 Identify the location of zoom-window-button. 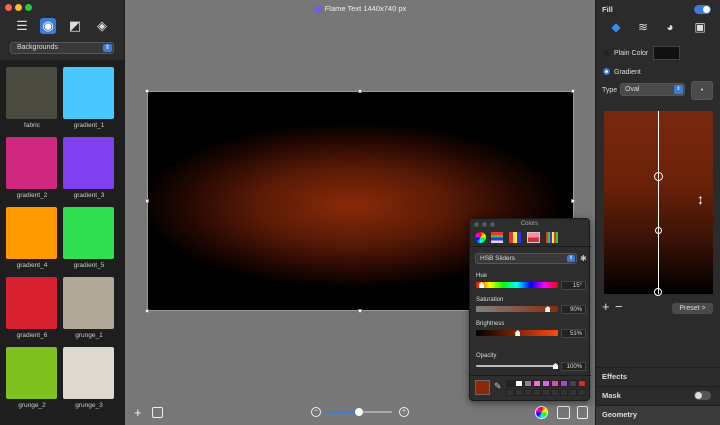
(28, 7).